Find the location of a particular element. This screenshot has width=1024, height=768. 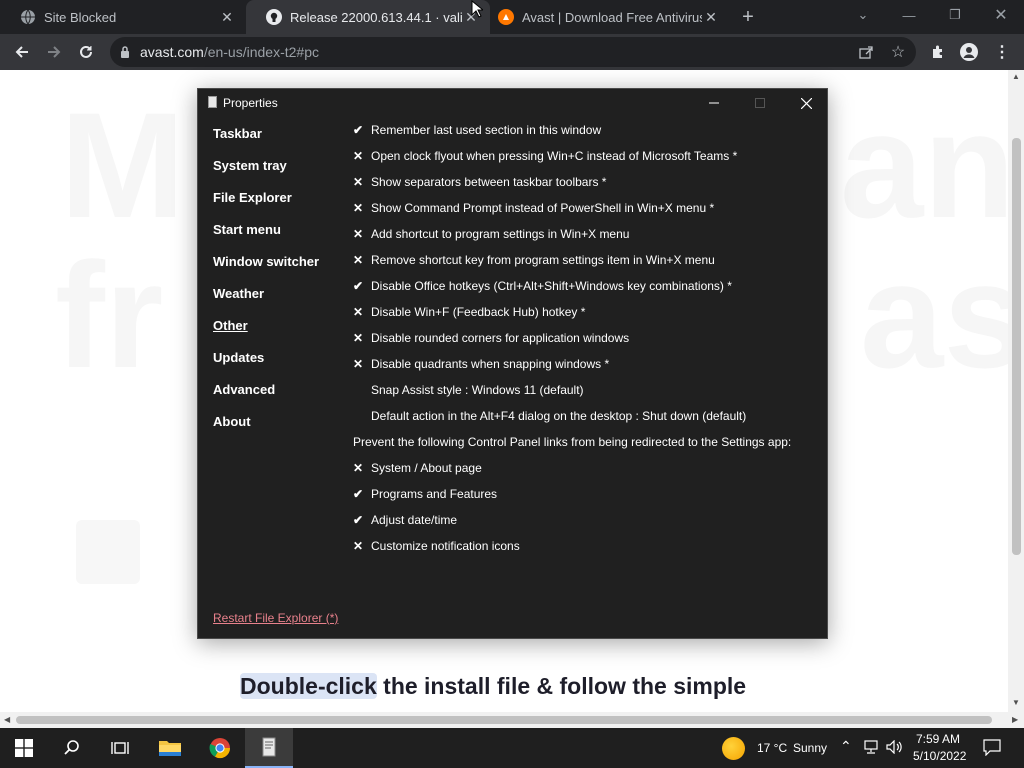

windows-logo-icon is located at coordinates (24, 748).